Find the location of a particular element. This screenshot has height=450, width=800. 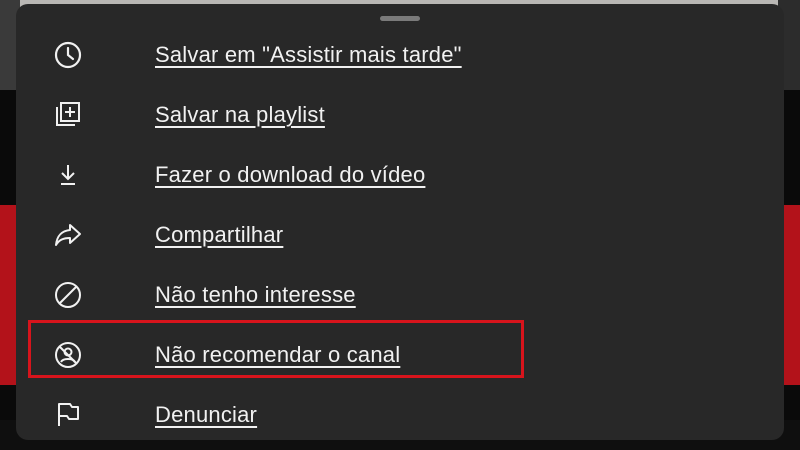

flag-icon is located at coordinates (68, 415).